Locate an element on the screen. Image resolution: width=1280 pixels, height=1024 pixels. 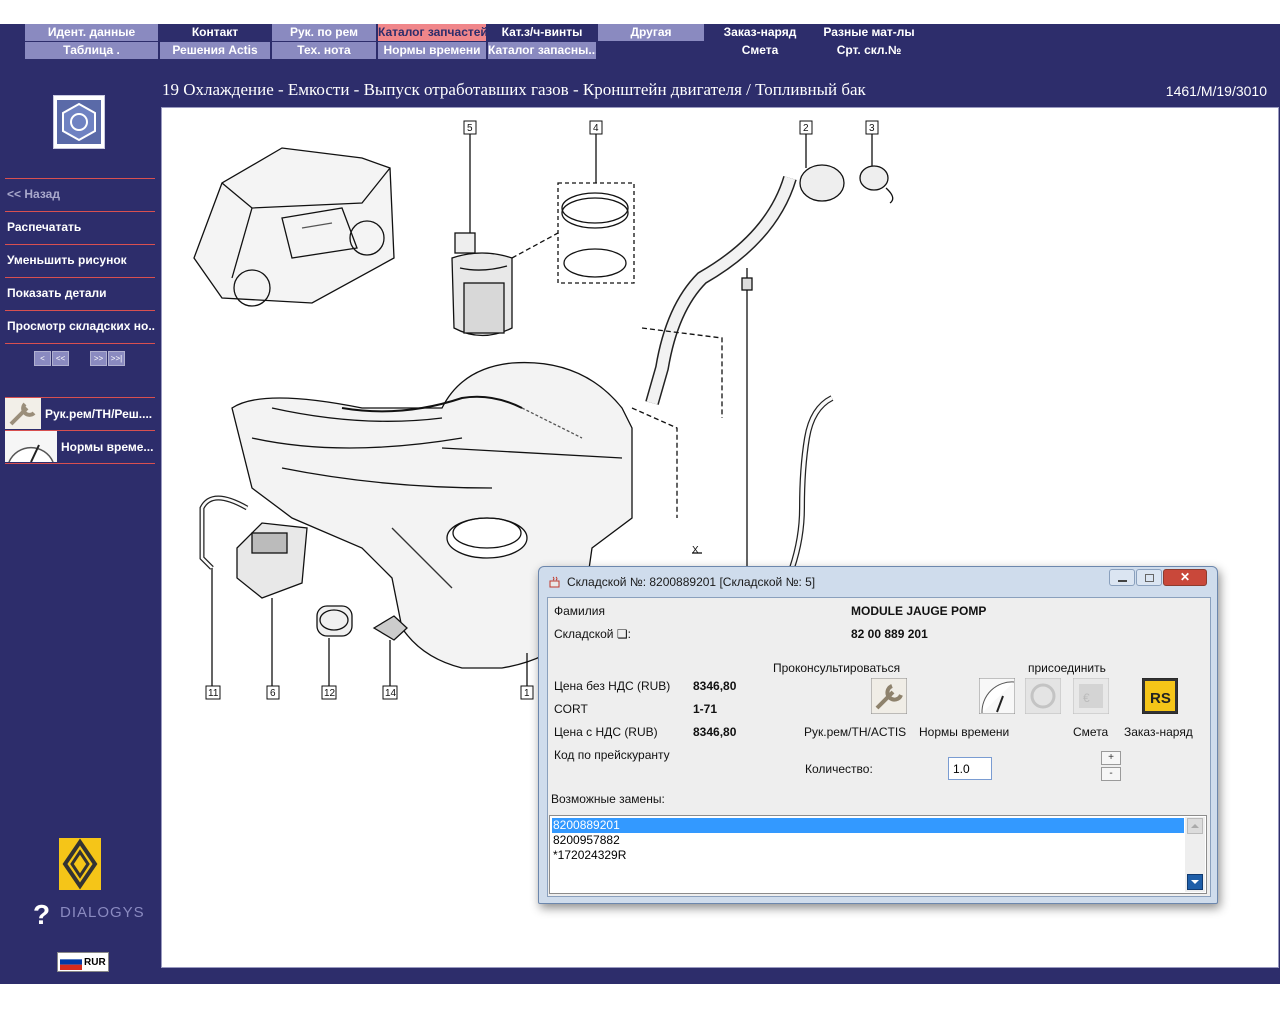
dialogys-brand: DIALOGYS is located at coordinates (102, 912).